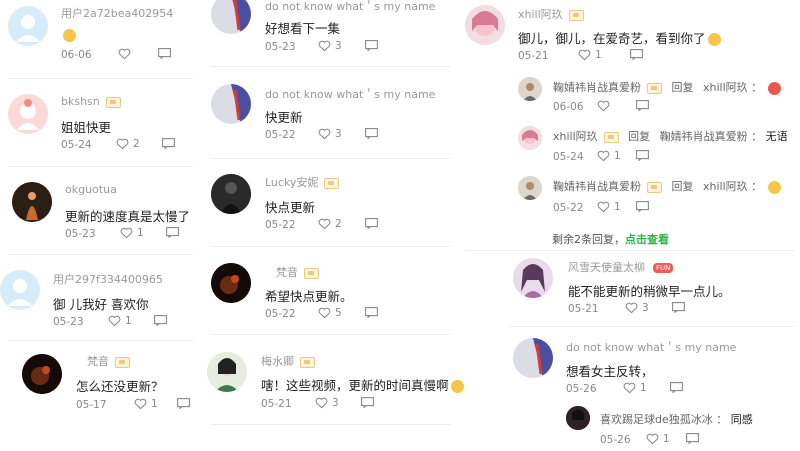  I want to click on smiley-emoji-icon, so click(714, 39).